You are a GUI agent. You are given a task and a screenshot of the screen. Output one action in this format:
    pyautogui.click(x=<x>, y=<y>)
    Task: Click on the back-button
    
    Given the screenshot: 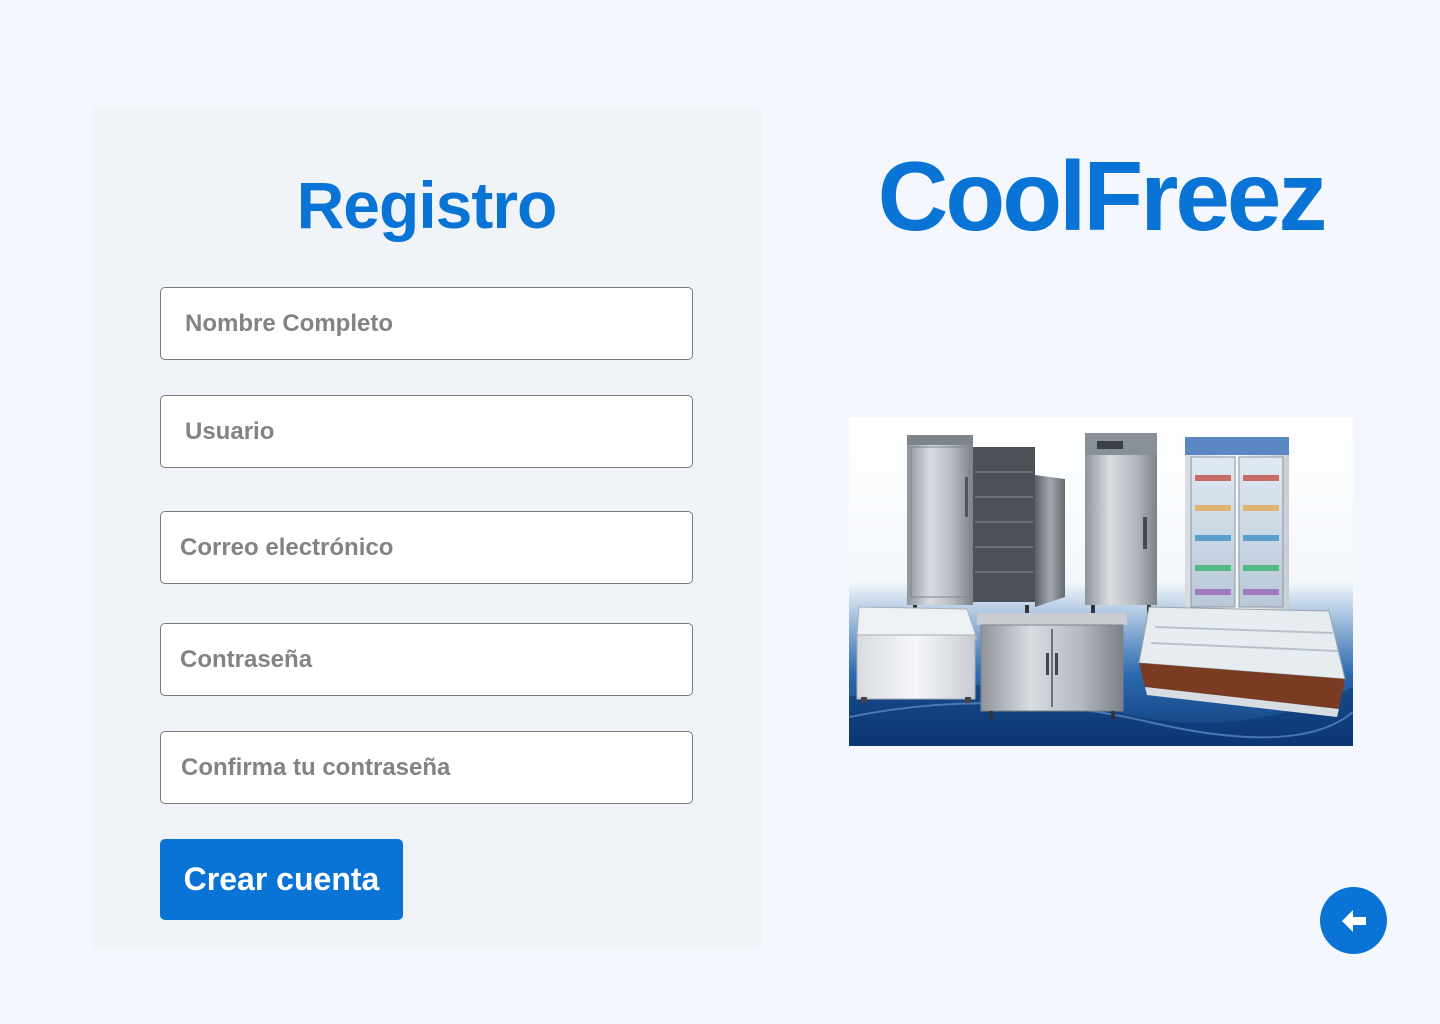 What is the action you would take?
    pyautogui.click(x=1353, y=920)
    